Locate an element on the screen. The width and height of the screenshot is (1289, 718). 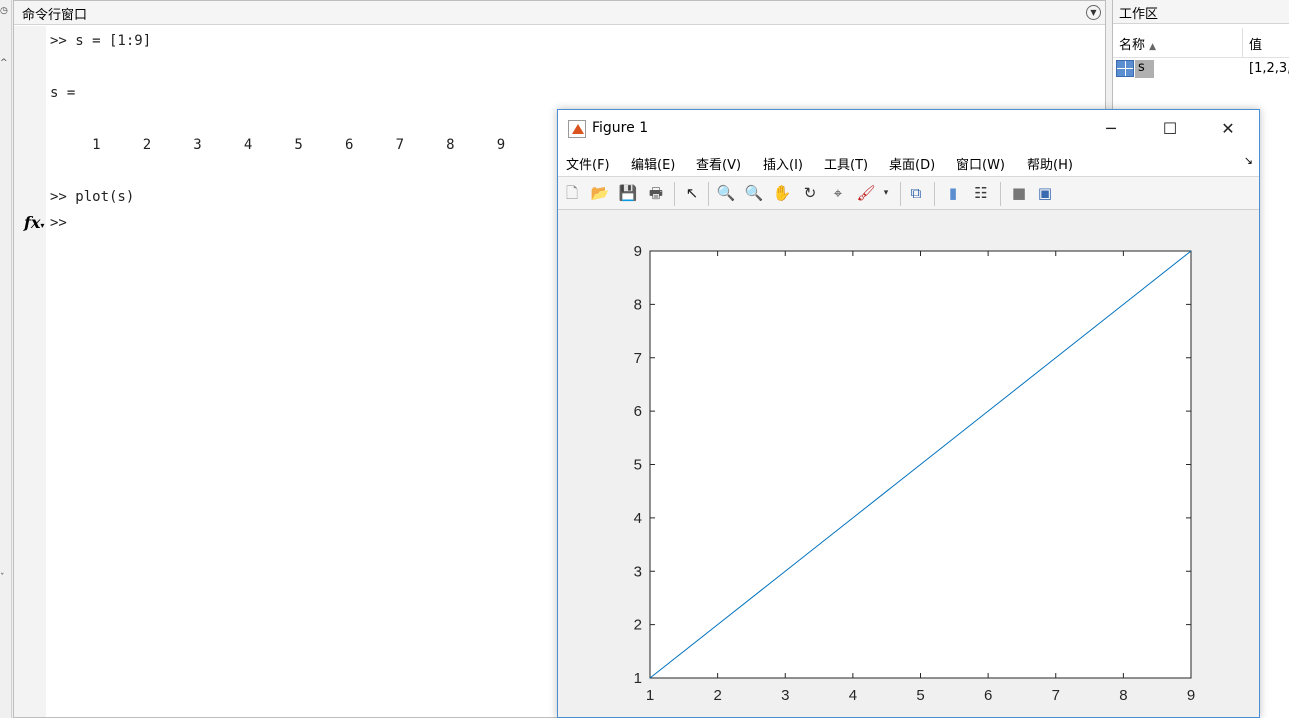
print-icon: 🖶 is located at coordinates (656, 193).